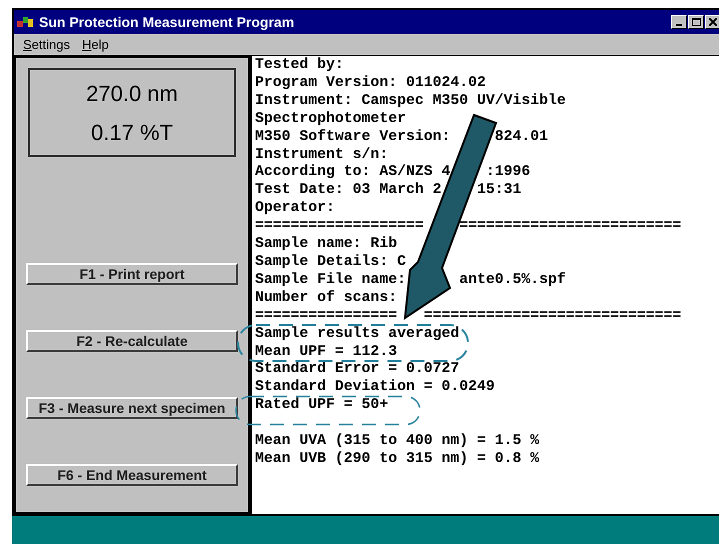  I want to click on menu-item: Settings, so click(46, 44).